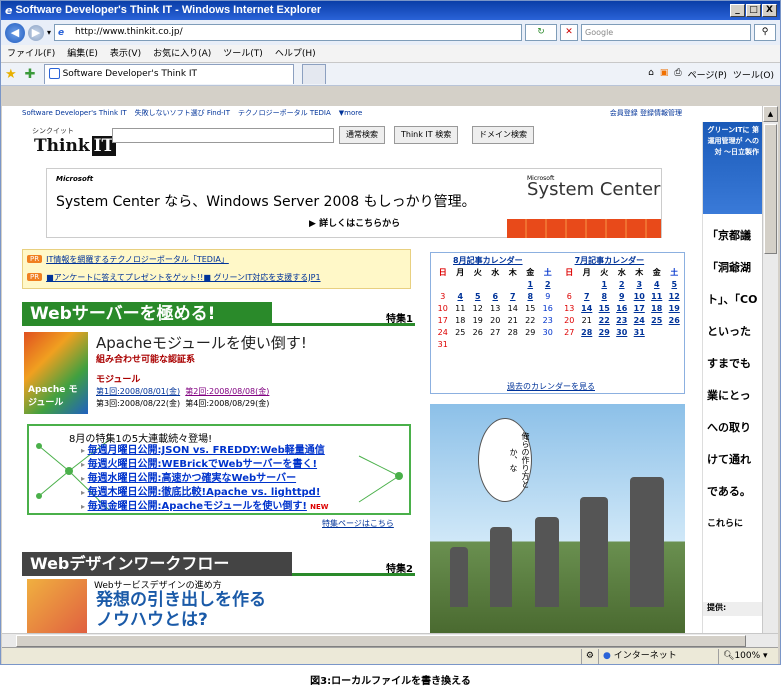  What do you see at coordinates (674, 272) in the screenshot?
I see `weekday-label: 土` at bounding box center [674, 272].